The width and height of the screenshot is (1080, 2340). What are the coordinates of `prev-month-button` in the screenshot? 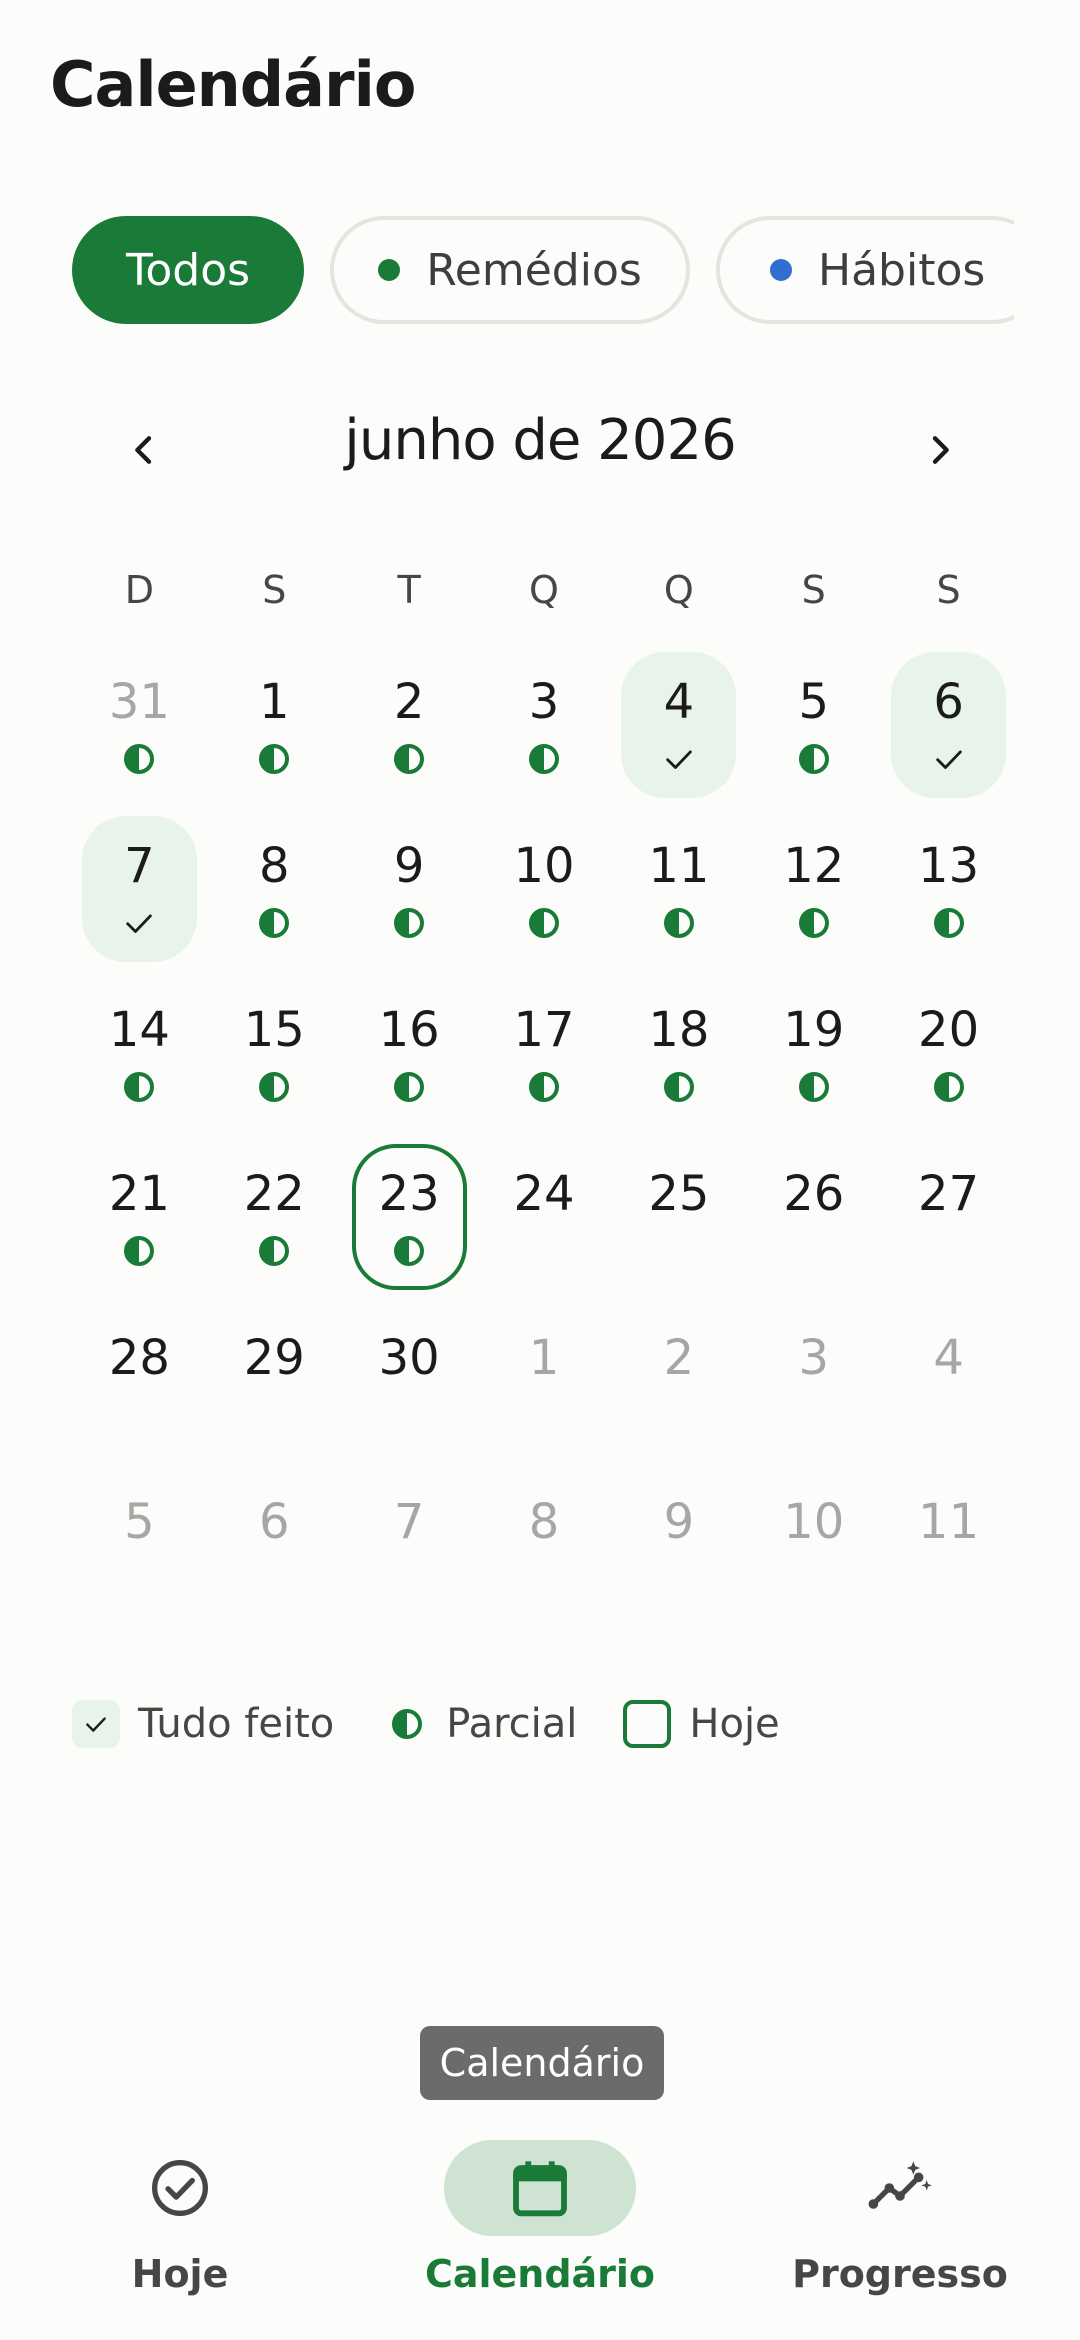 It's located at (144, 450).